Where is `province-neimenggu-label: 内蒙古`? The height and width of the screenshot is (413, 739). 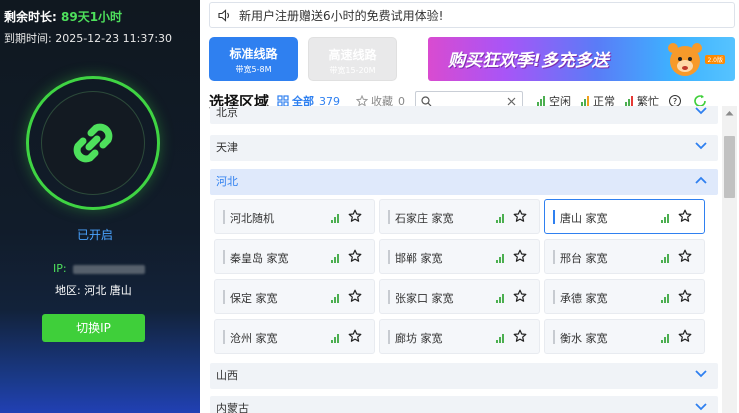
province-neimenggu-label: 内蒙古 is located at coordinates (232, 407).